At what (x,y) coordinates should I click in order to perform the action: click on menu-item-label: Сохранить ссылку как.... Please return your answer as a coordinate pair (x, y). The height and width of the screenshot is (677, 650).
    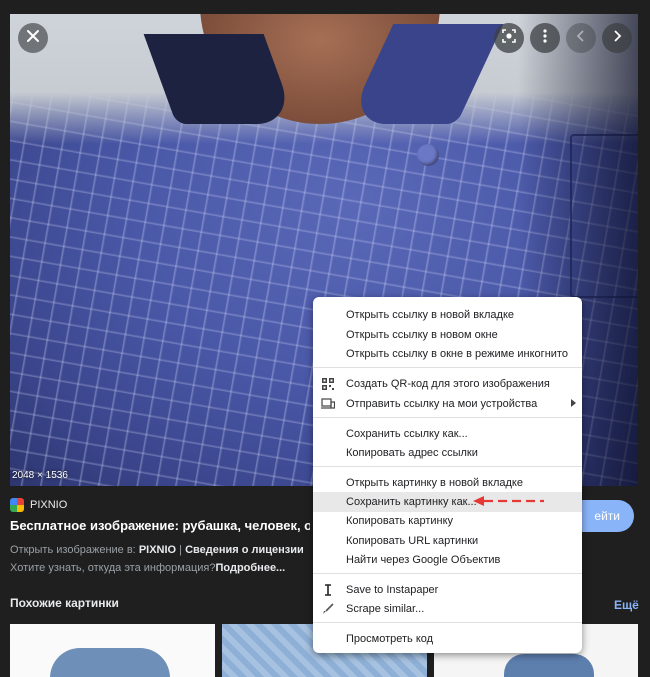
    Looking at the image, I should click on (407, 434).